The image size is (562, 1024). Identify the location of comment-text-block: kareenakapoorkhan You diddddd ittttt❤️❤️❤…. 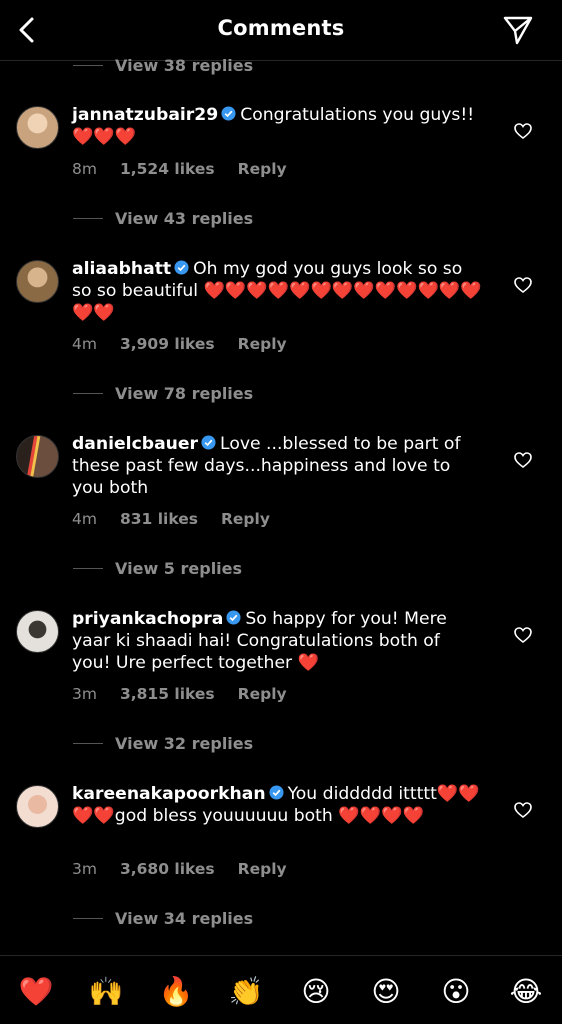
(277, 805).